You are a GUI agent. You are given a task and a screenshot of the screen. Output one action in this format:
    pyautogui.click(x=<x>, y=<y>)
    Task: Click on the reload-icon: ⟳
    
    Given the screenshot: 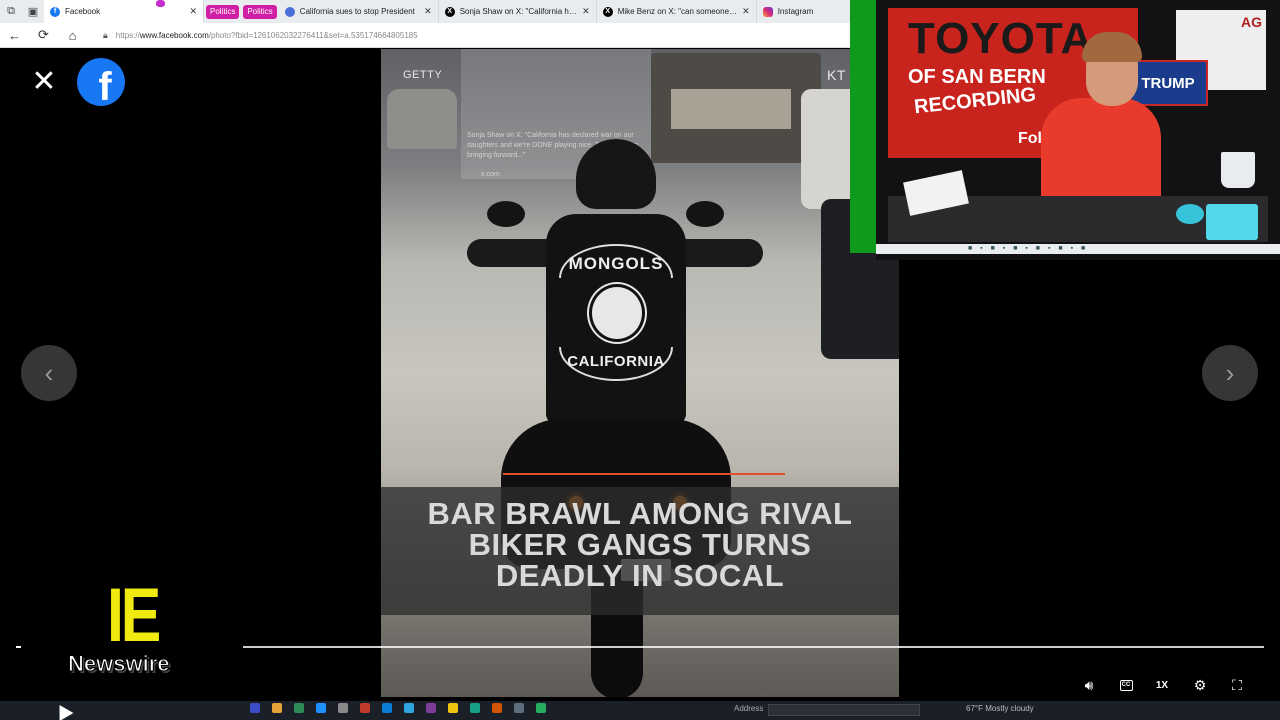 What is the action you would take?
    pyautogui.click(x=43, y=35)
    